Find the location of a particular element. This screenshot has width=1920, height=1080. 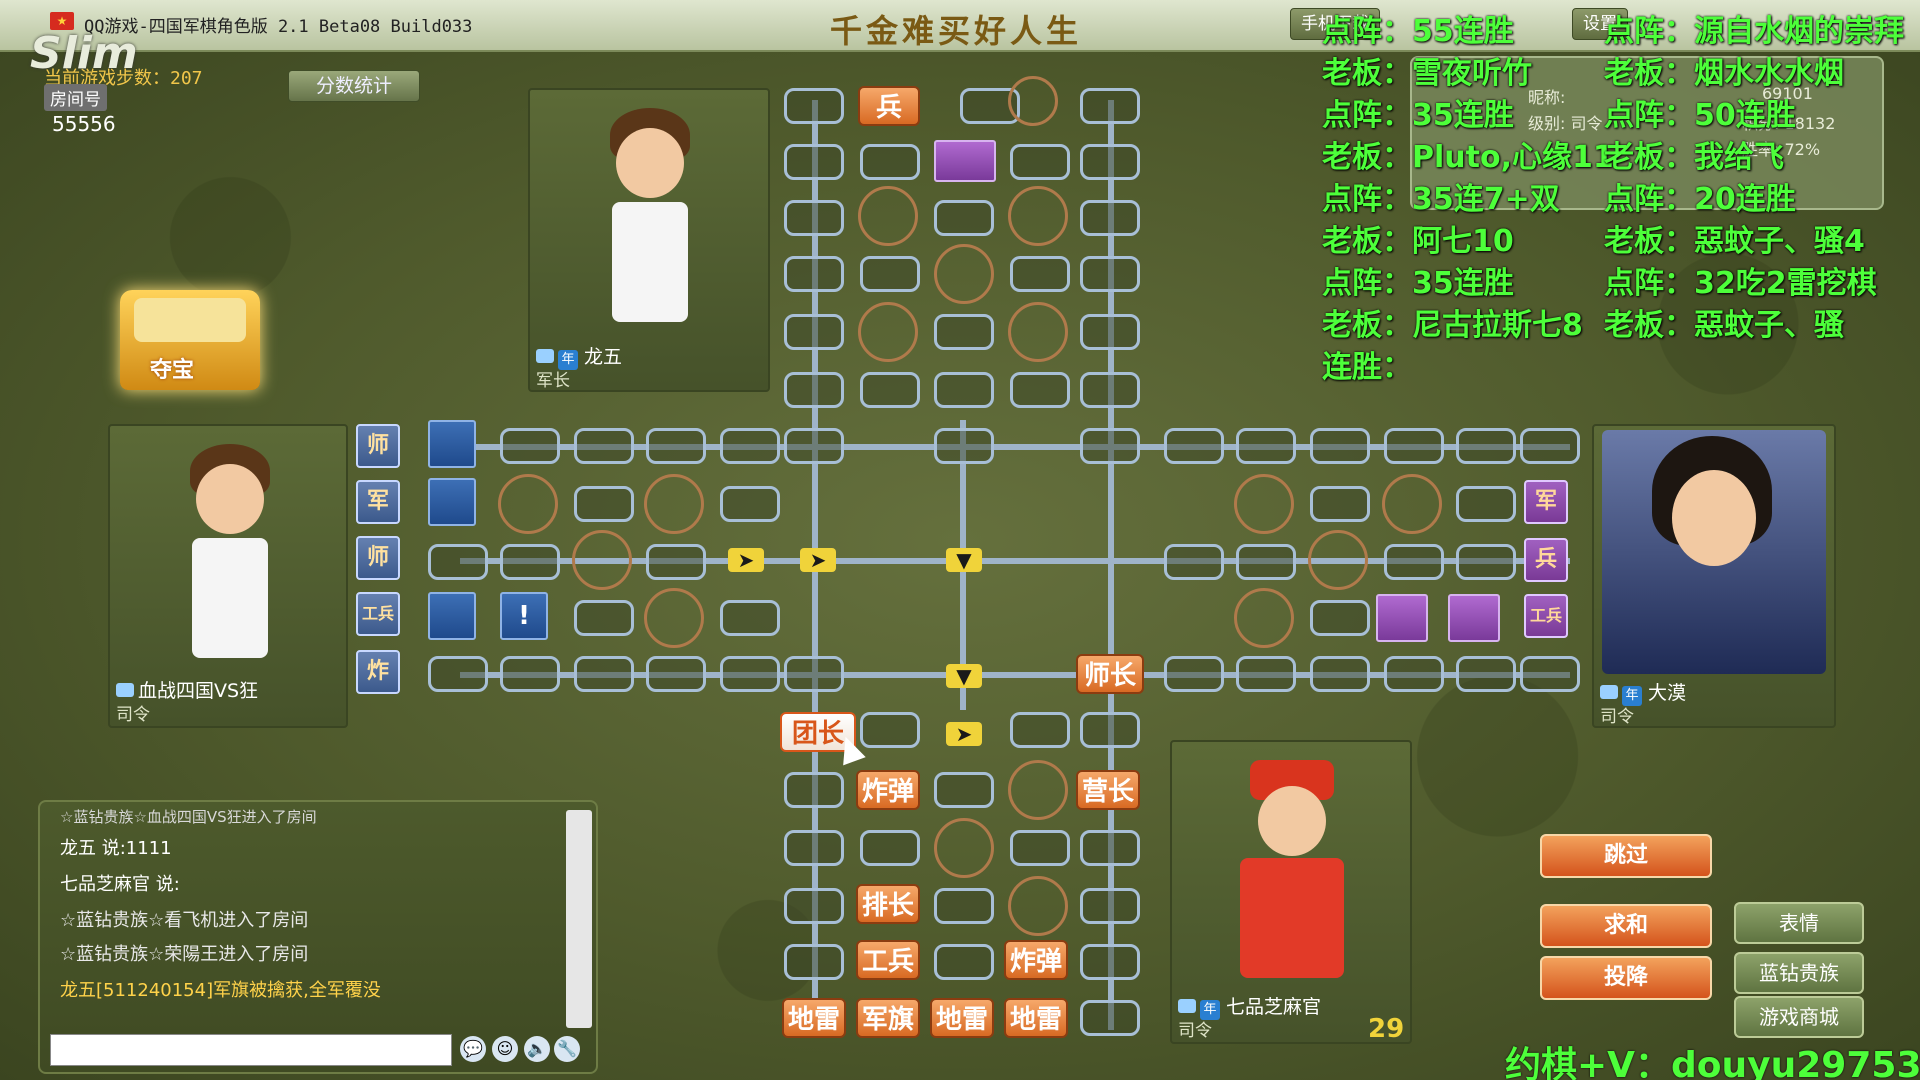

emote-button: 表情 is located at coordinates (1799, 923).